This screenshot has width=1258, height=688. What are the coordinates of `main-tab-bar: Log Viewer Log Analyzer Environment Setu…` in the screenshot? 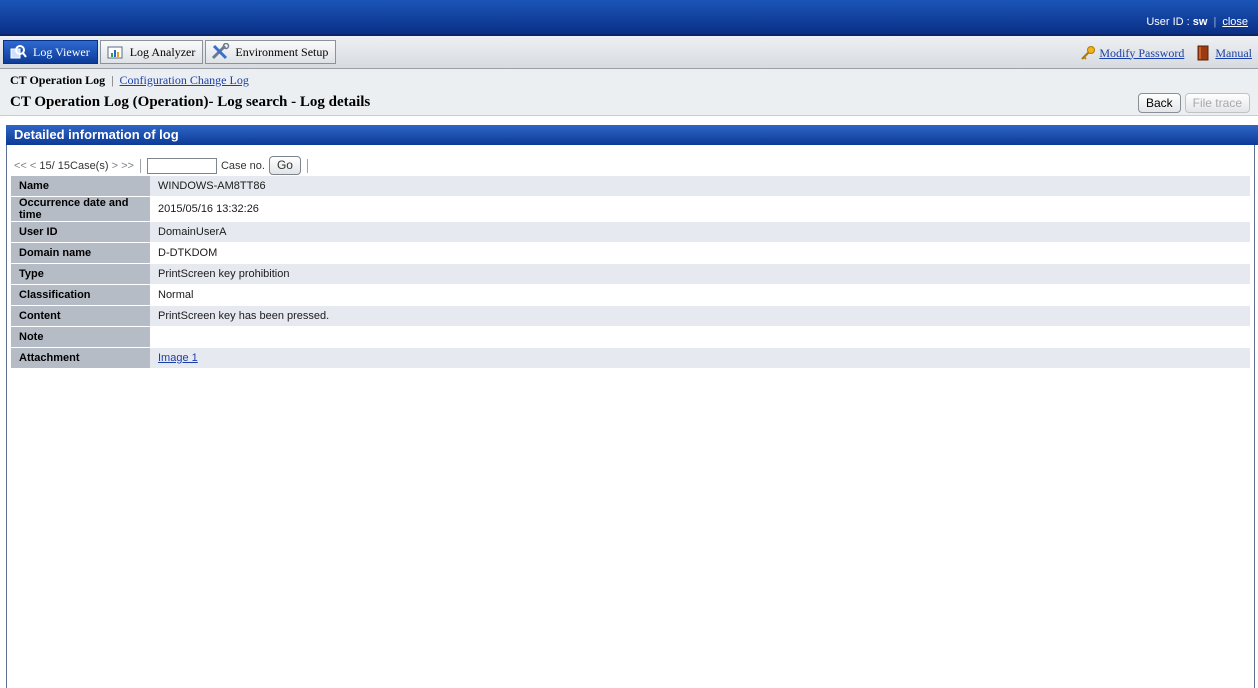 It's located at (629, 52).